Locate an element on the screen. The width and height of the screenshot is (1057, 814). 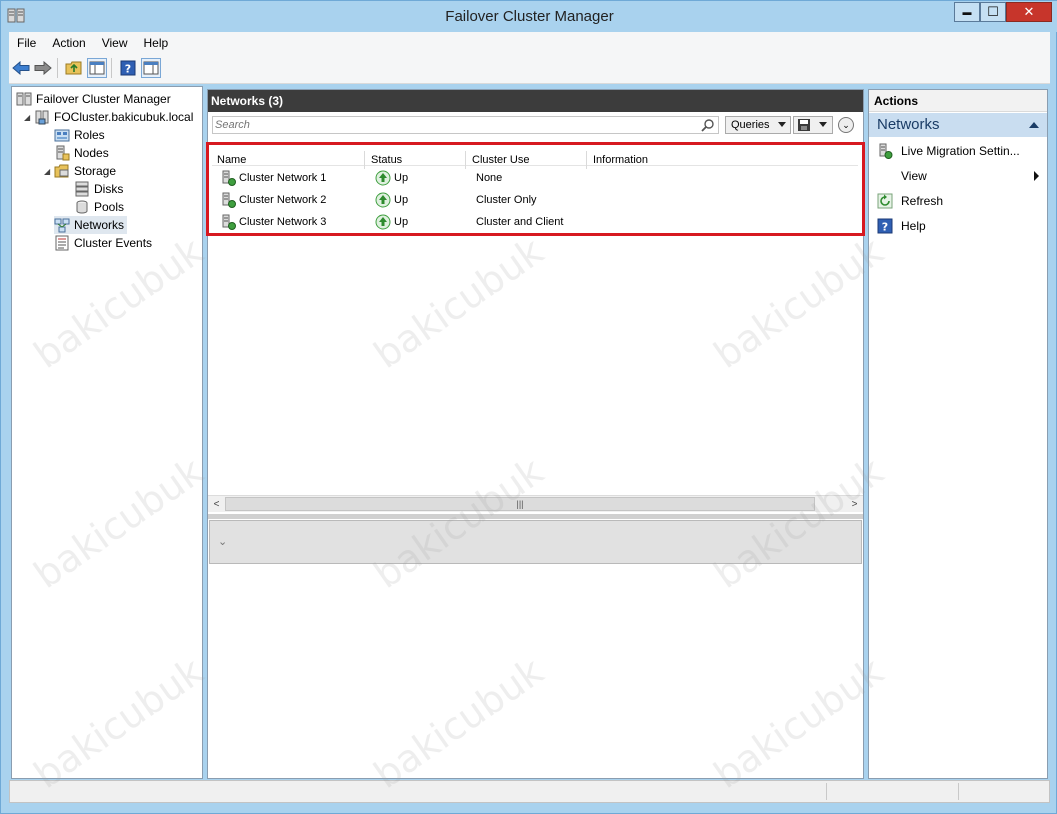
show-hide-tree-button is located at coordinates (97, 68).